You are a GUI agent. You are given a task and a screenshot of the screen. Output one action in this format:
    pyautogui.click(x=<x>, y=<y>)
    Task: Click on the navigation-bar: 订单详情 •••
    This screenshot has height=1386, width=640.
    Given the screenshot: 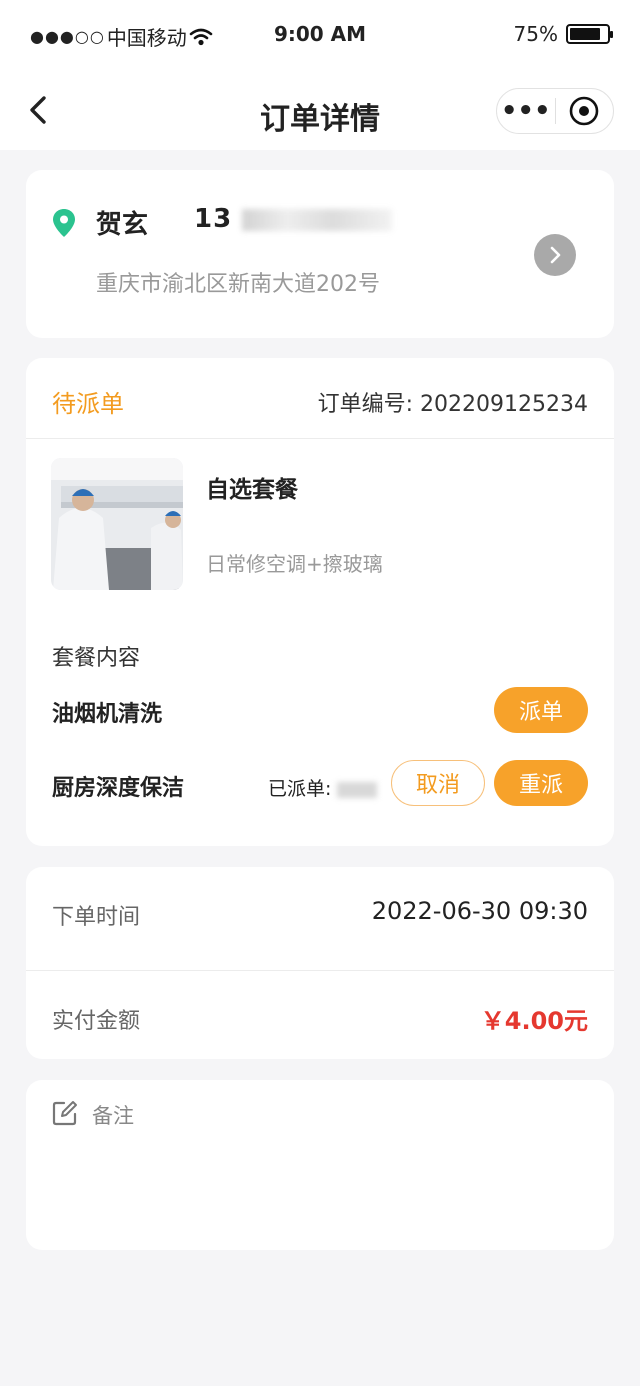 What is the action you would take?
    pyautogui.click(x=320, y=110)
    